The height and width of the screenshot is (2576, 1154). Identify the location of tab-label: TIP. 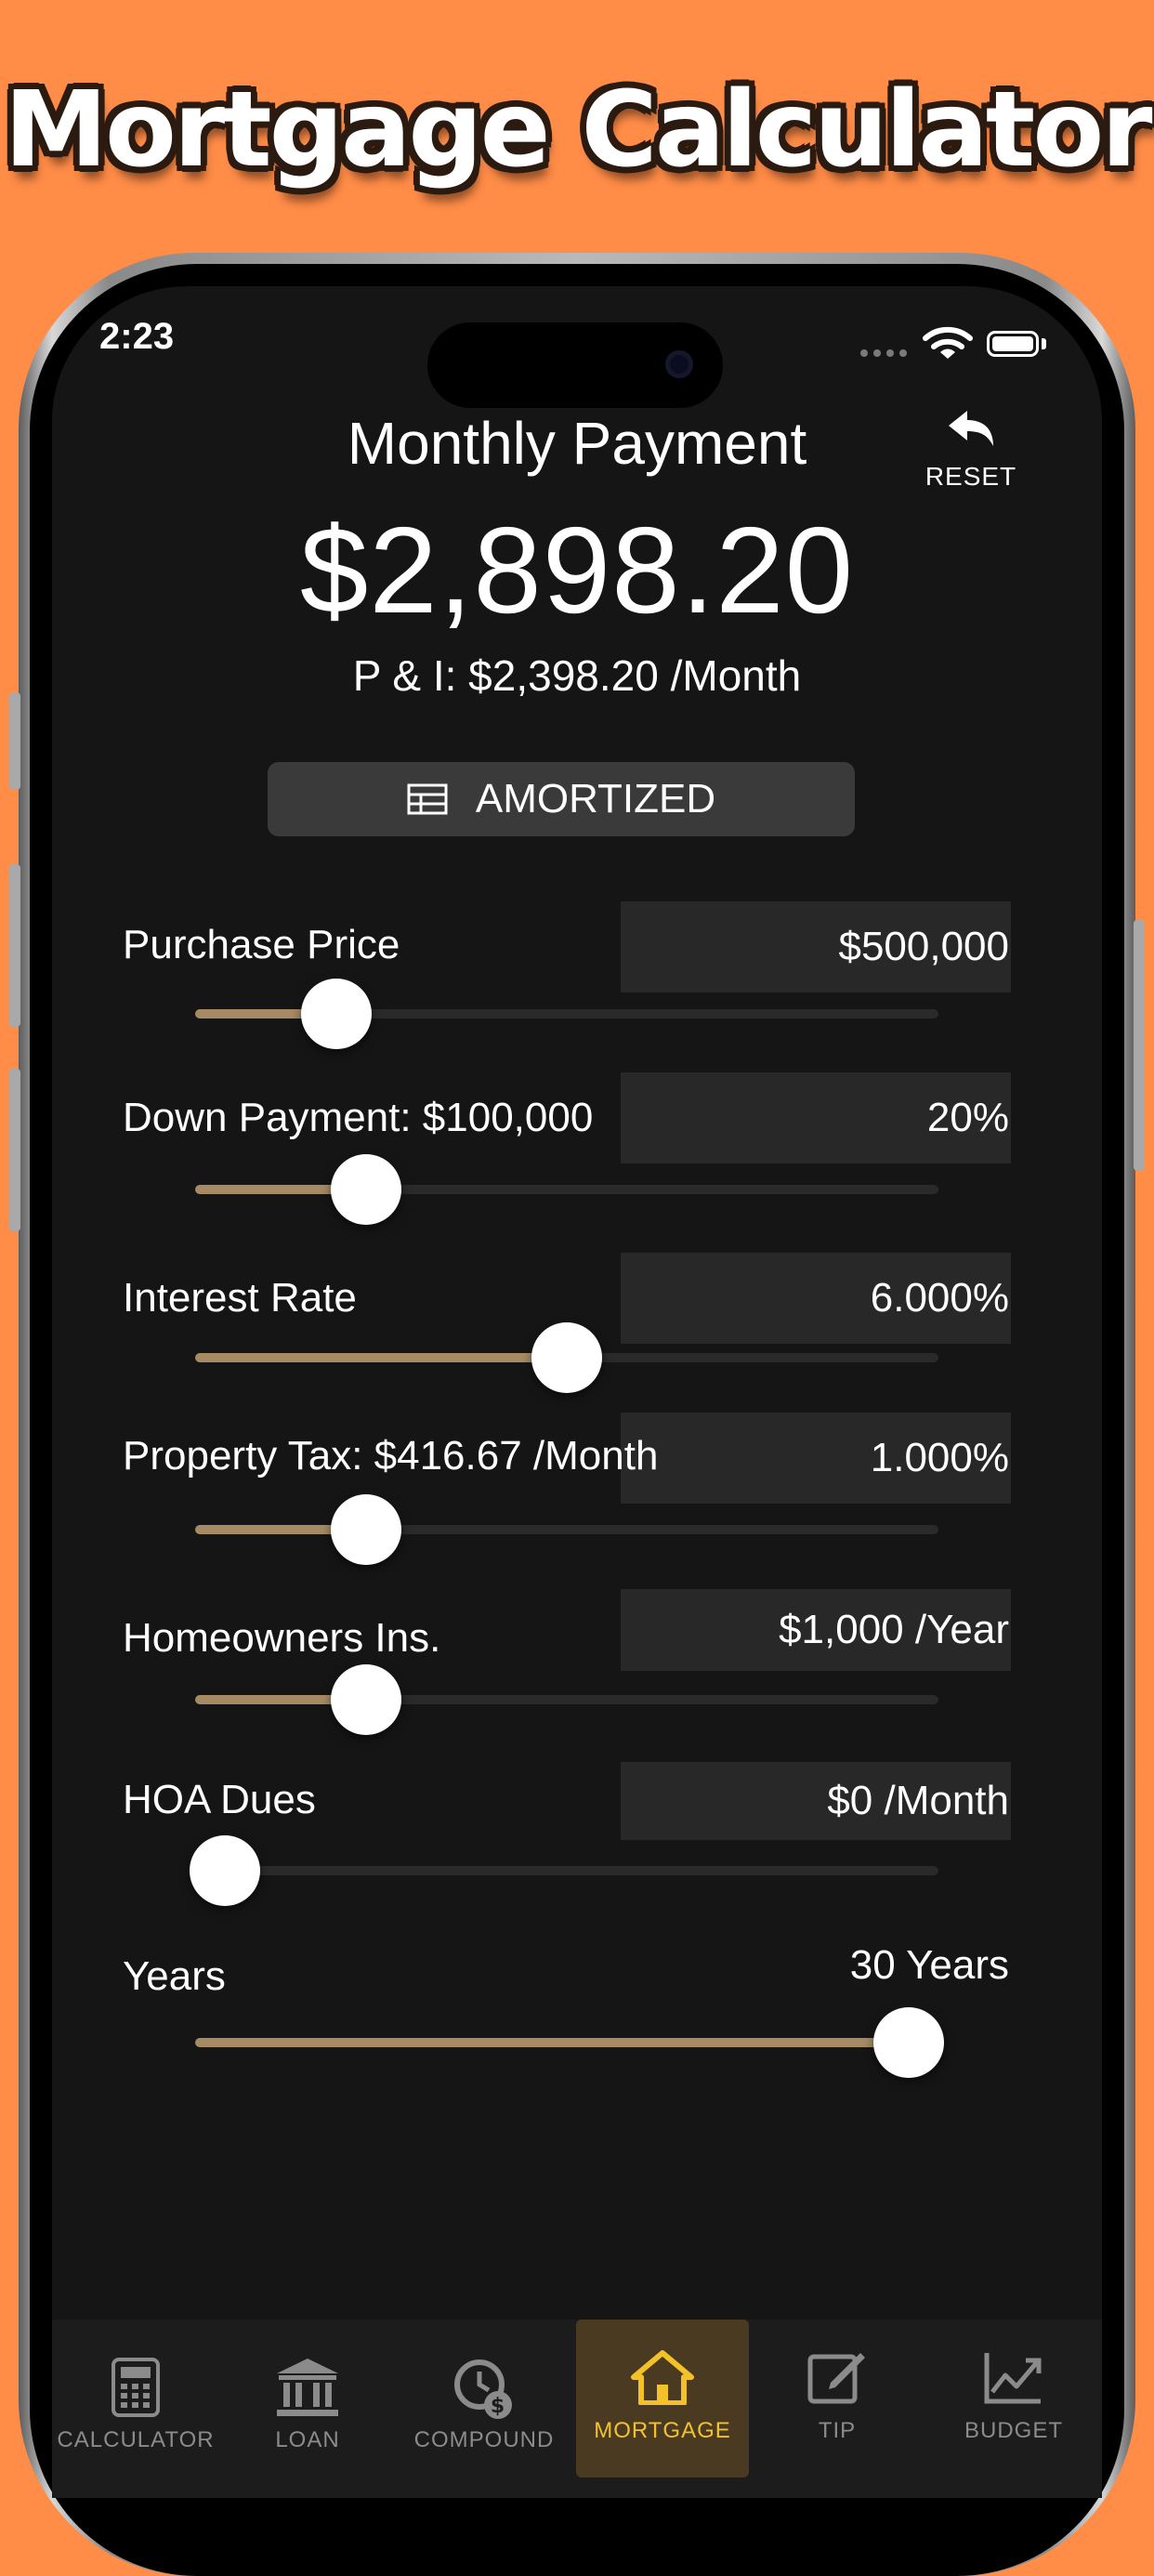
(837, 2430).